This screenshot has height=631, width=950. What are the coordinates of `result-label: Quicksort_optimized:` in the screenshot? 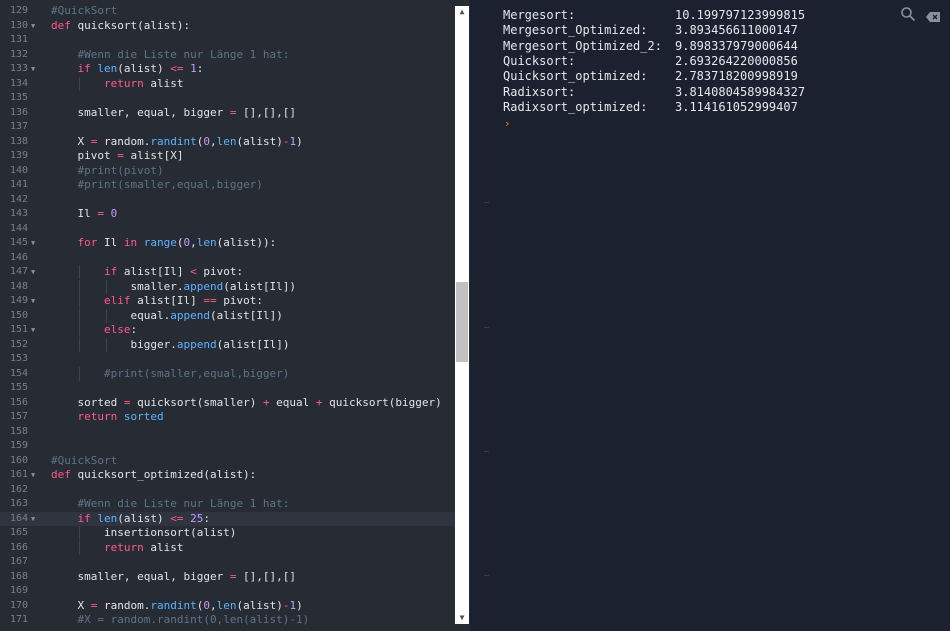 It's located at (575, 76).